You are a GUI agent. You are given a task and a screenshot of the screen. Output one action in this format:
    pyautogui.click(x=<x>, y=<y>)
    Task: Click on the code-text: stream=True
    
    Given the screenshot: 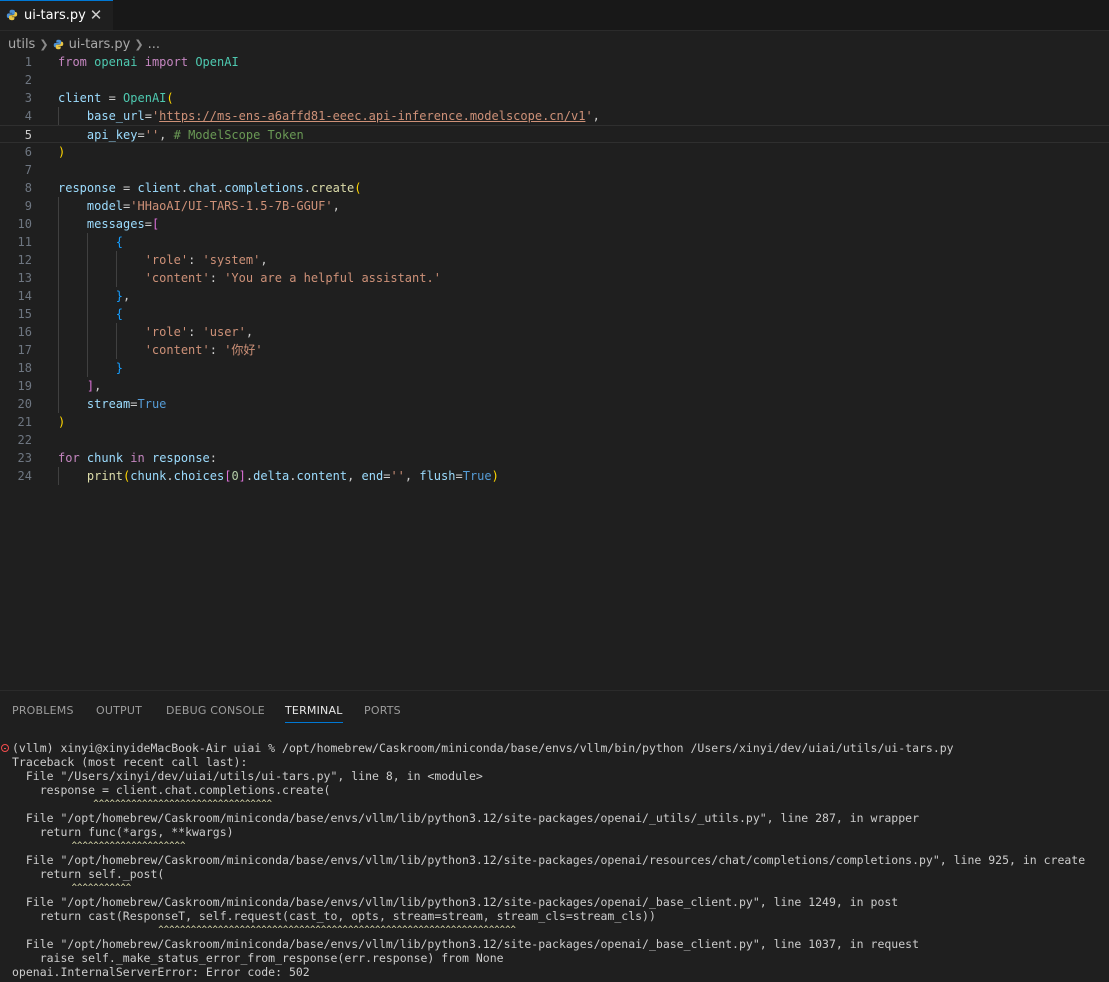 What is the action you would take?
    pyautogui.click(x=112, y=404)
    